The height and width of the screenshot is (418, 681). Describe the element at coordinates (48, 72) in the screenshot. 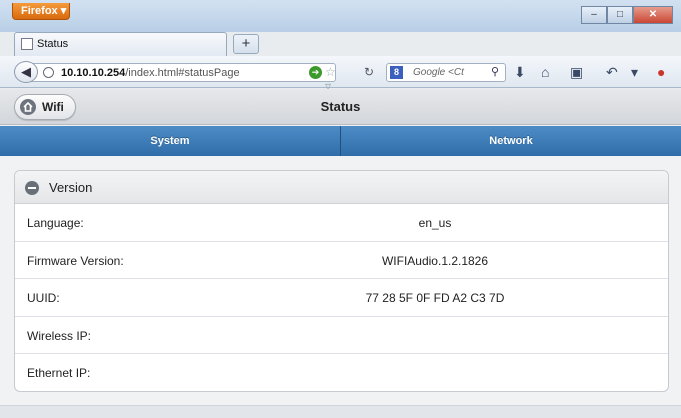

I see `site-identity-icon` at that location.